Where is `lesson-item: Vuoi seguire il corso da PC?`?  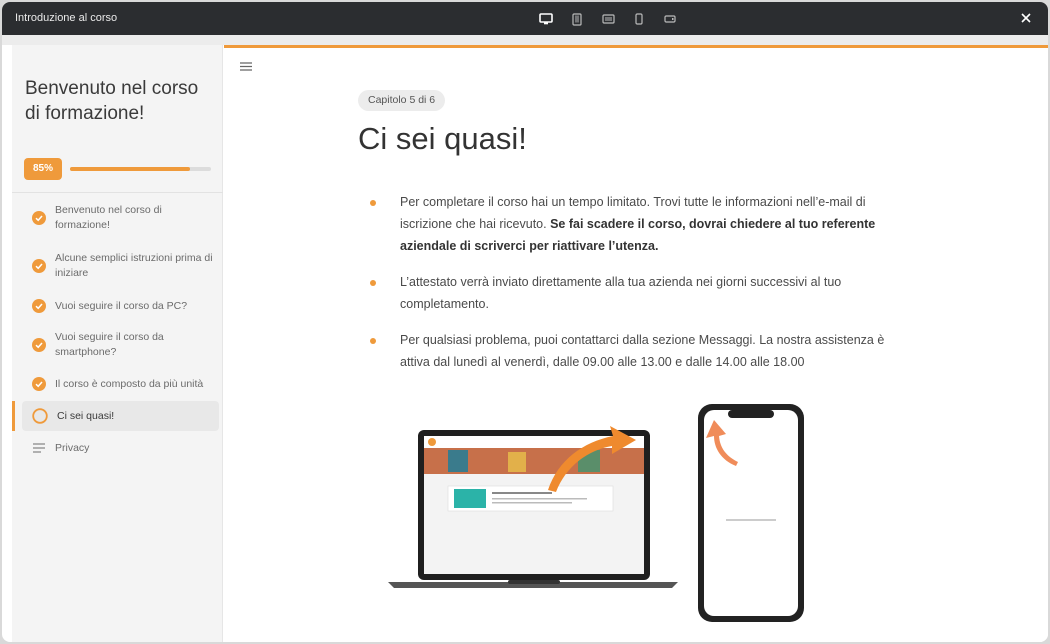 lesson-item: Vuoi seguire il corso da PC? is located at coordinates (117, 306).